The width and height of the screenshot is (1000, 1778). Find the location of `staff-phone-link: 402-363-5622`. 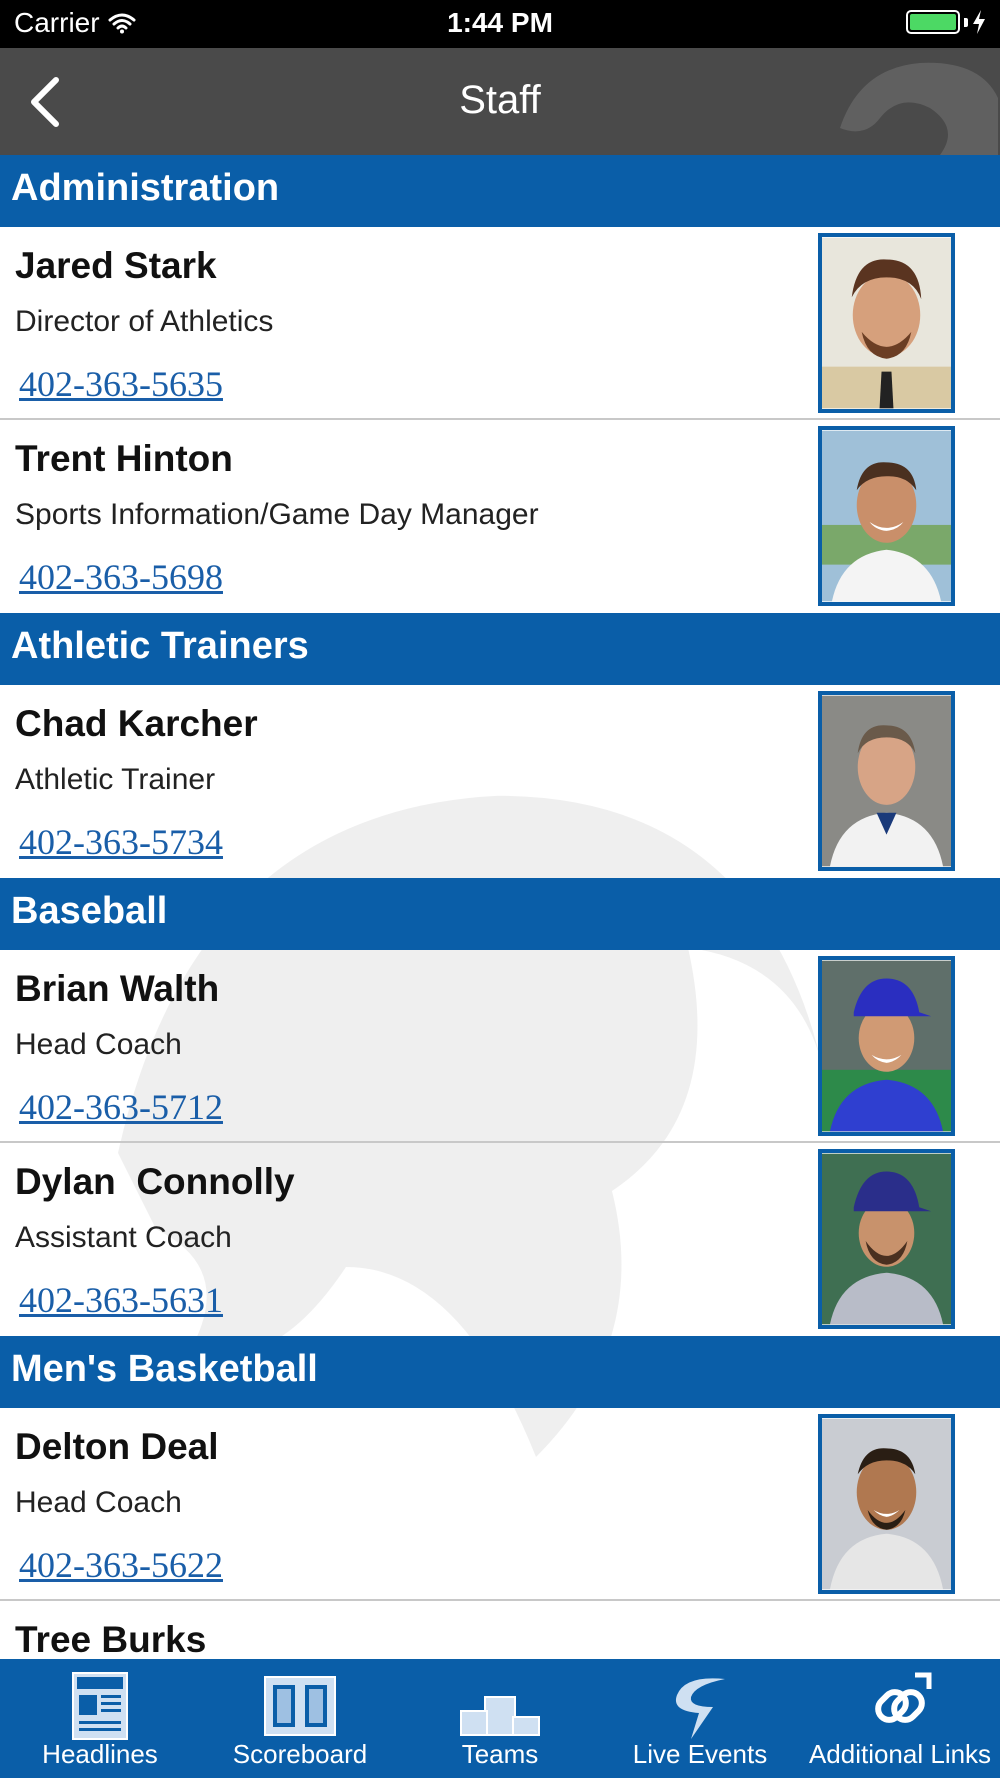

staff-phone-link: 402-363-5622 is located at coordinates (121, 1565).